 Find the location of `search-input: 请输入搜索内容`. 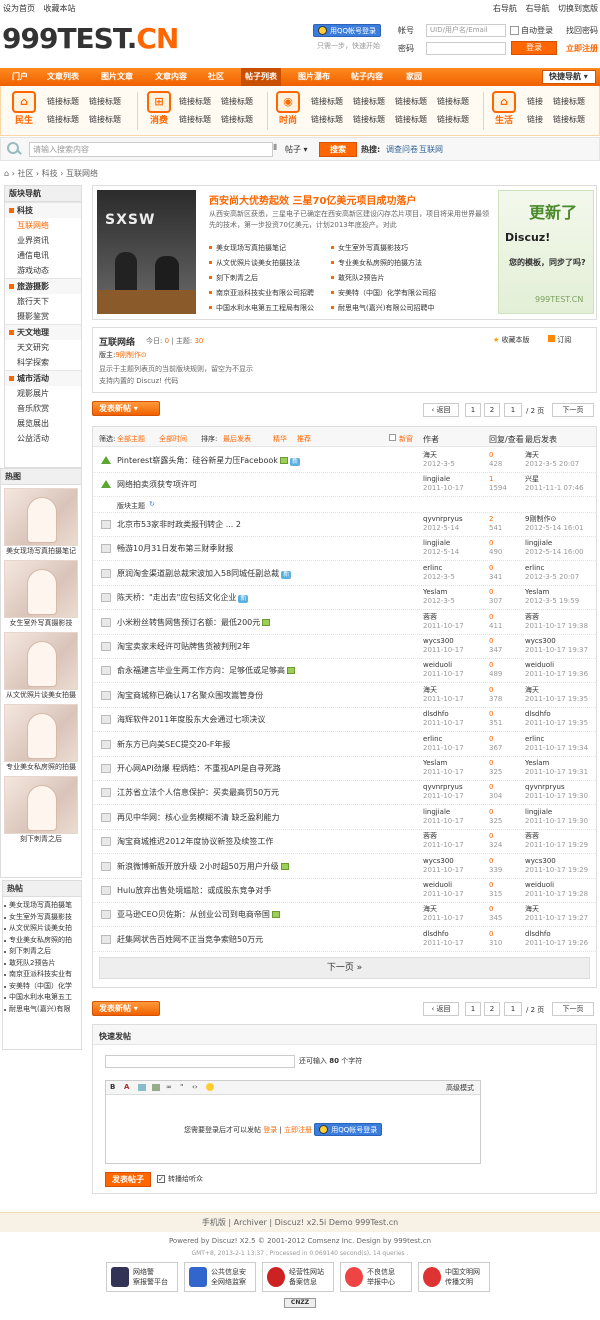

search-input: 请输入搜索内容 is located at coordinates (151, 149).